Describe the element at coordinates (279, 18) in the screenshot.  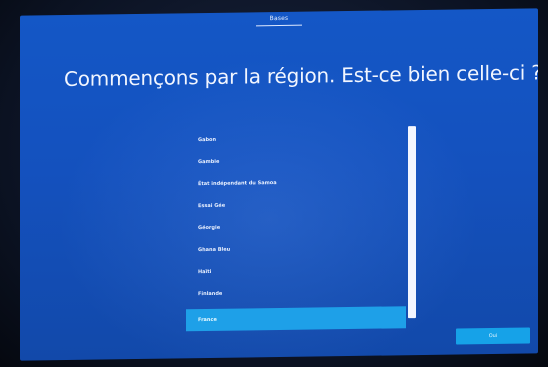
I see `step-label: Bases` at that location.